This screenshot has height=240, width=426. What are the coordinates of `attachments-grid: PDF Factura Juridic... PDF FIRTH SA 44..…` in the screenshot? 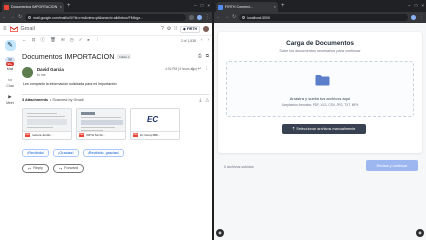 It's located at (115, 123).